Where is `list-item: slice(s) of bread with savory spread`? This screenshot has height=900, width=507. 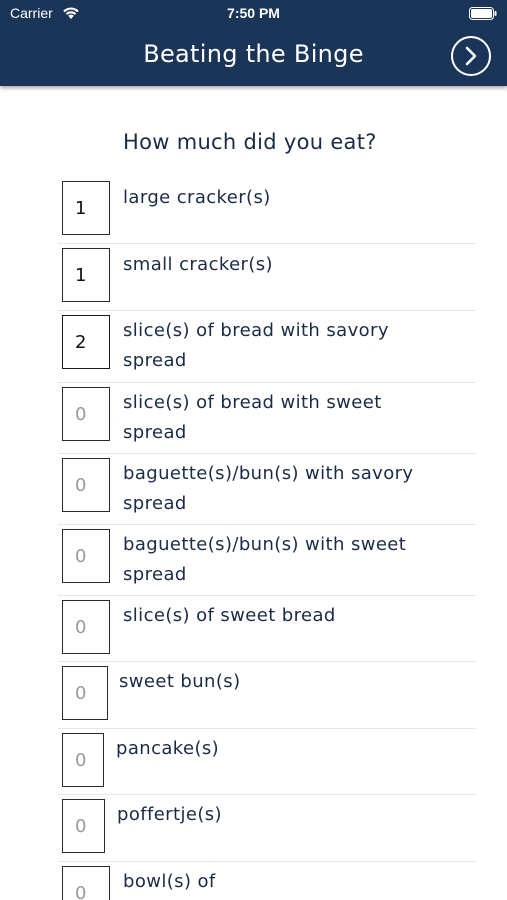
list-item: slice(s) of bread with savory spread is located at coordinates (267, 347).